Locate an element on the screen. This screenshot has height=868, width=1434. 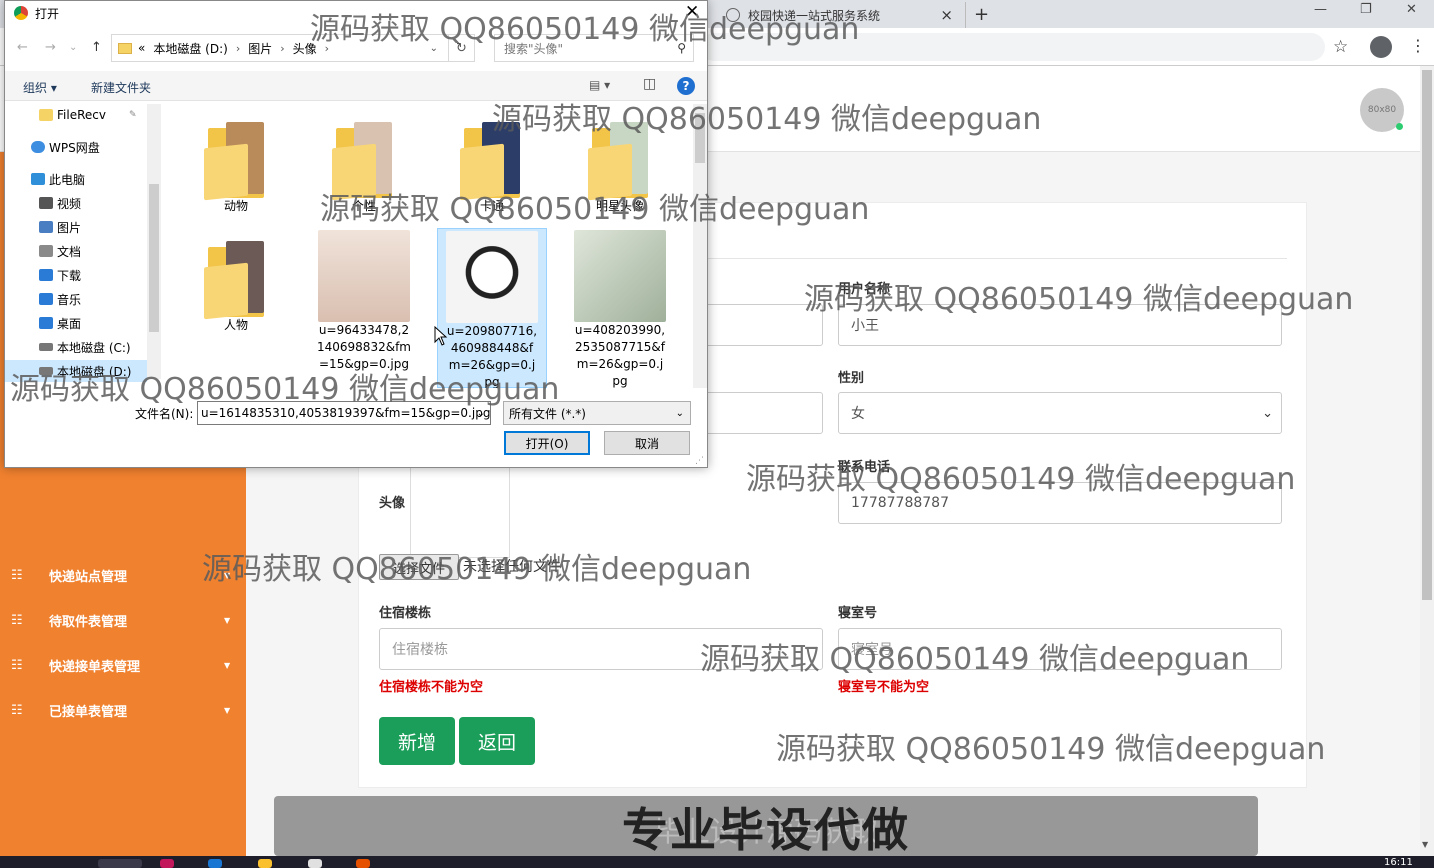
nav-item-video: 视频 is located at coordinates (76, 203).